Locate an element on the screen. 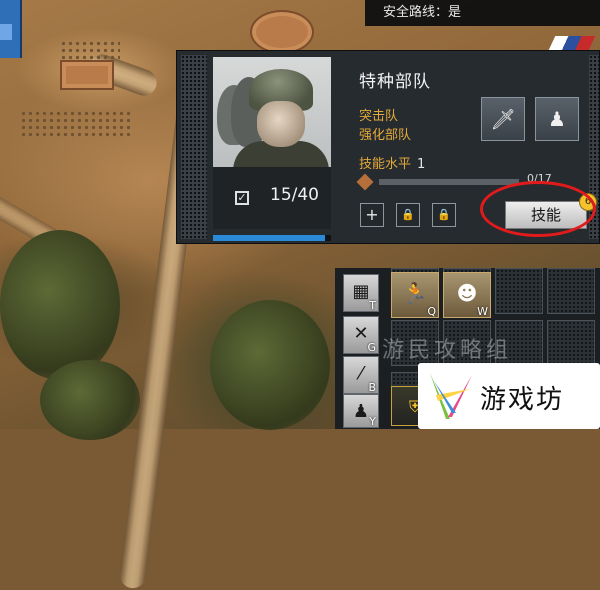 The width and height of the screenshot is (600, 590). faction-flag-icon is located at coordinates (11, 29).